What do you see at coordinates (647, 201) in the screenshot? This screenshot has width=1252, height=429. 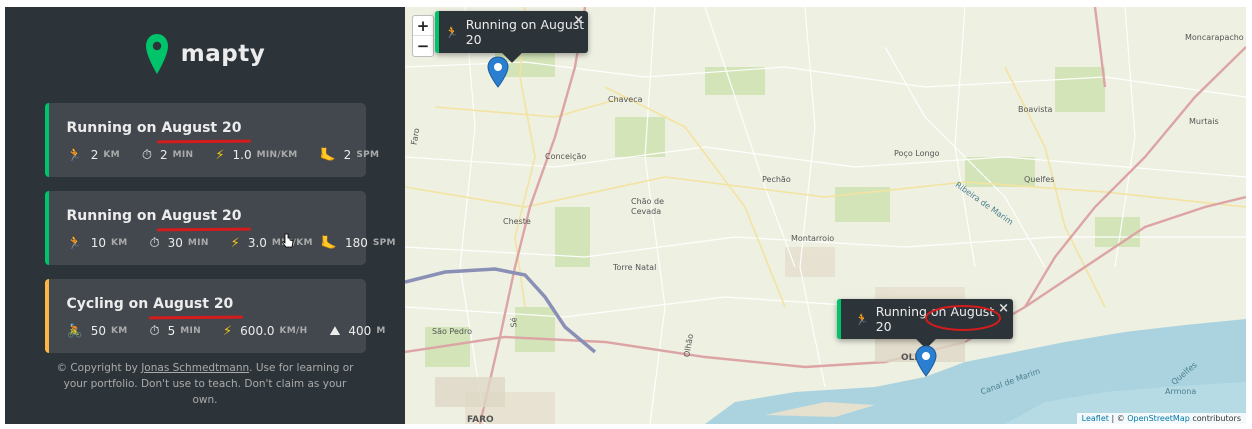 I see `map-label: Chão de` at bounding box center [647, 201].